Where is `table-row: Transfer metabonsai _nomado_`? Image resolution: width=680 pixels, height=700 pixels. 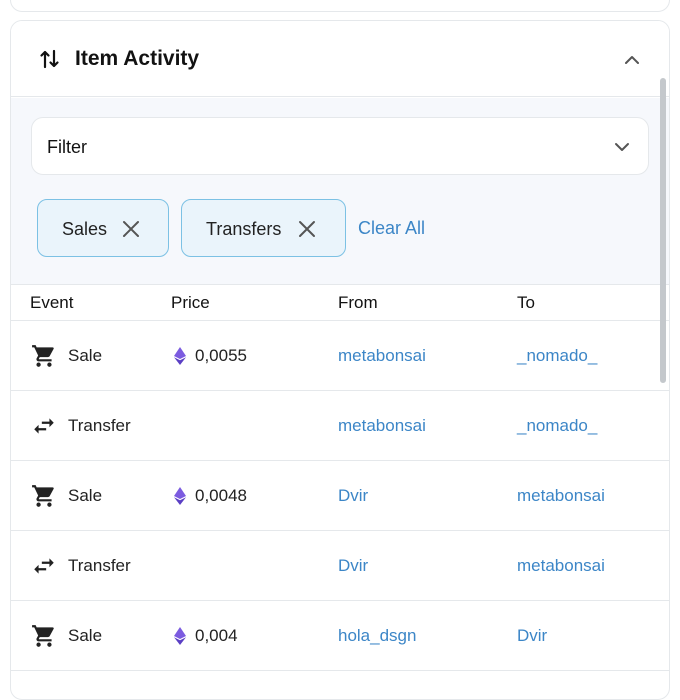 table-row: Transfer metabonsai _nomado_ is located at coordinates (340, 426).